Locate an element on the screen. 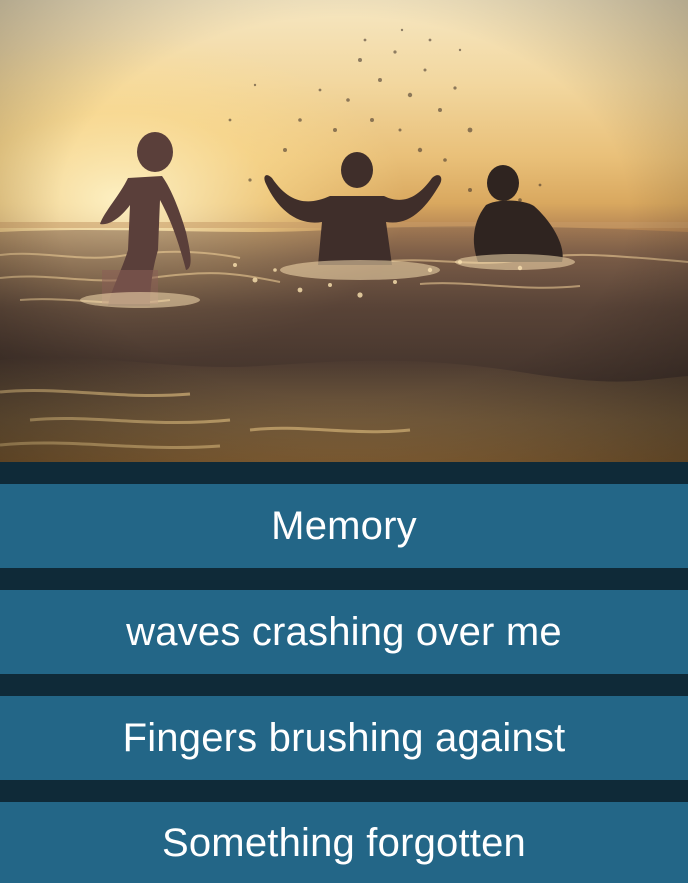 This screenshot has width=688, height=883. poem-line-text: Memory is located at coordinates (344, 526).